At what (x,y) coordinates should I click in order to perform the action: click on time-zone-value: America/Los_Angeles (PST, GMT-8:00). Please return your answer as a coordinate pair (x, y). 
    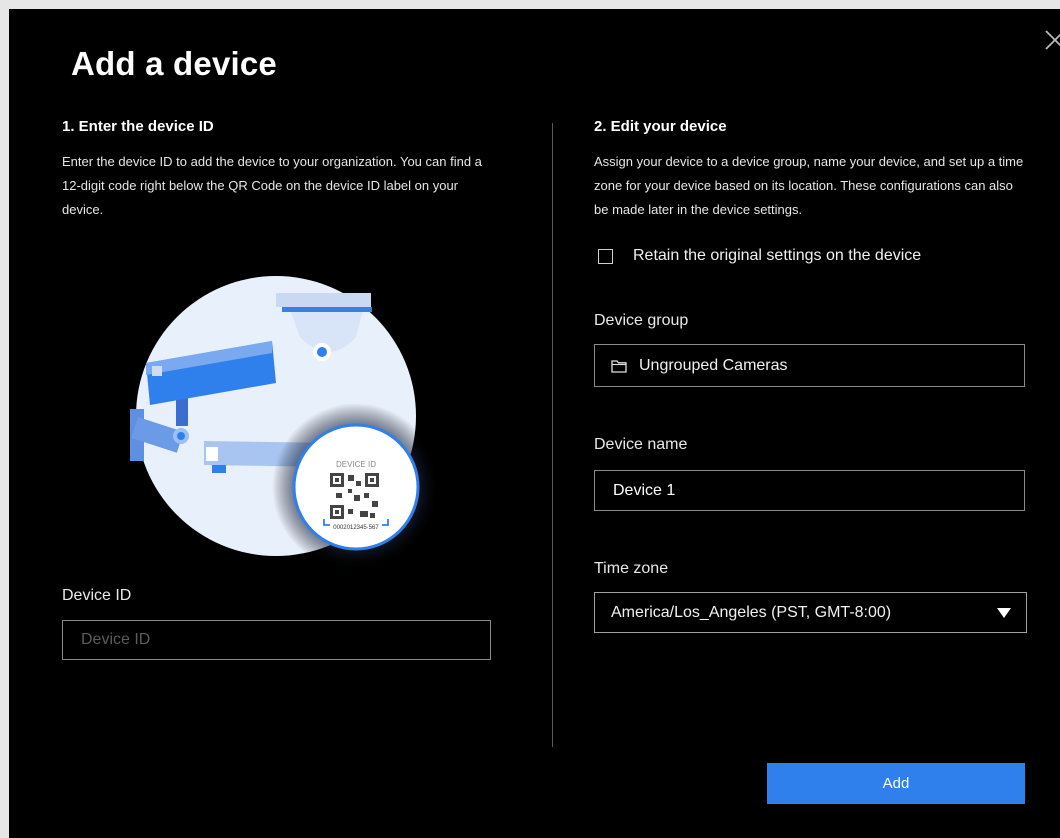
    Looking at the image, I should click on (751, 612).